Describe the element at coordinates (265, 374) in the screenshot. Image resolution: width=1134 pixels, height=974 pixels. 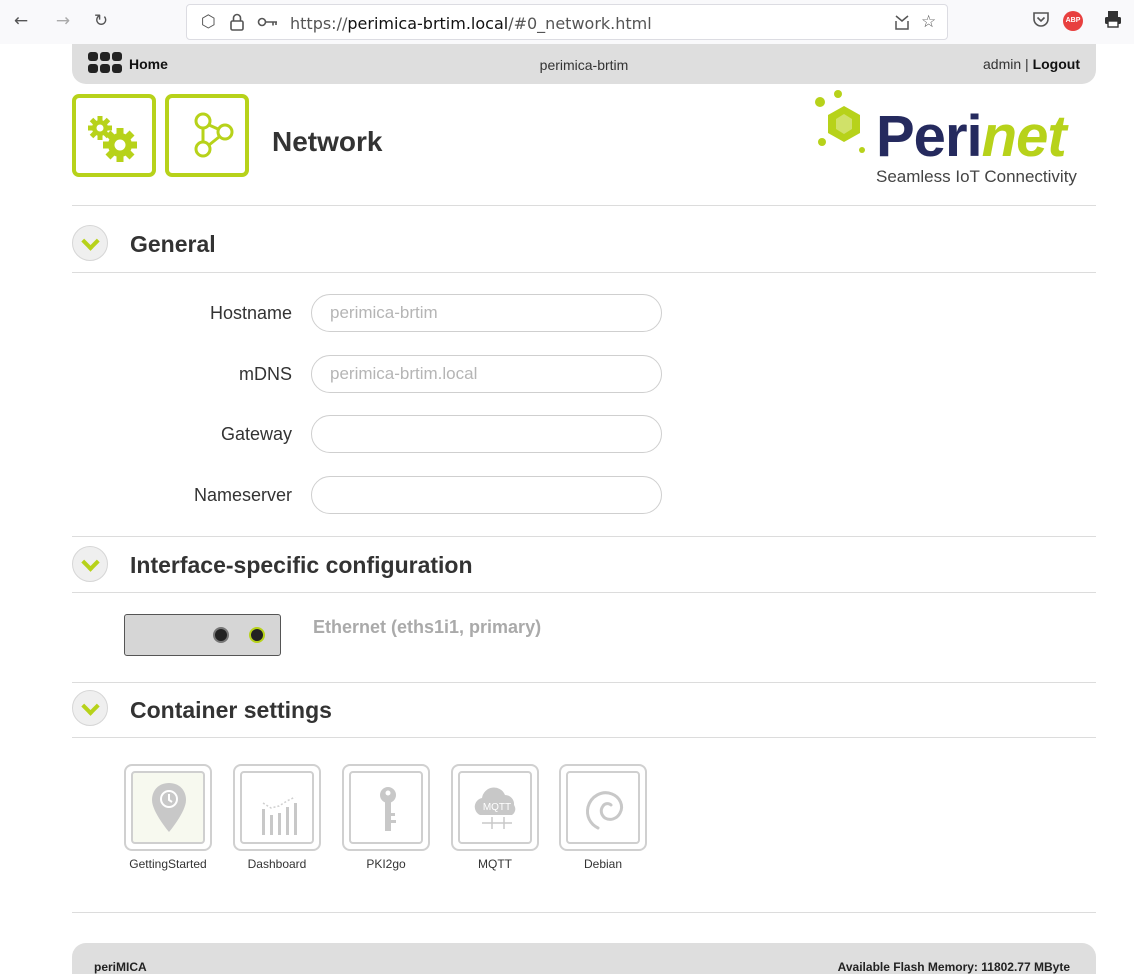
I see `mdns-label: mDNS` at that location.